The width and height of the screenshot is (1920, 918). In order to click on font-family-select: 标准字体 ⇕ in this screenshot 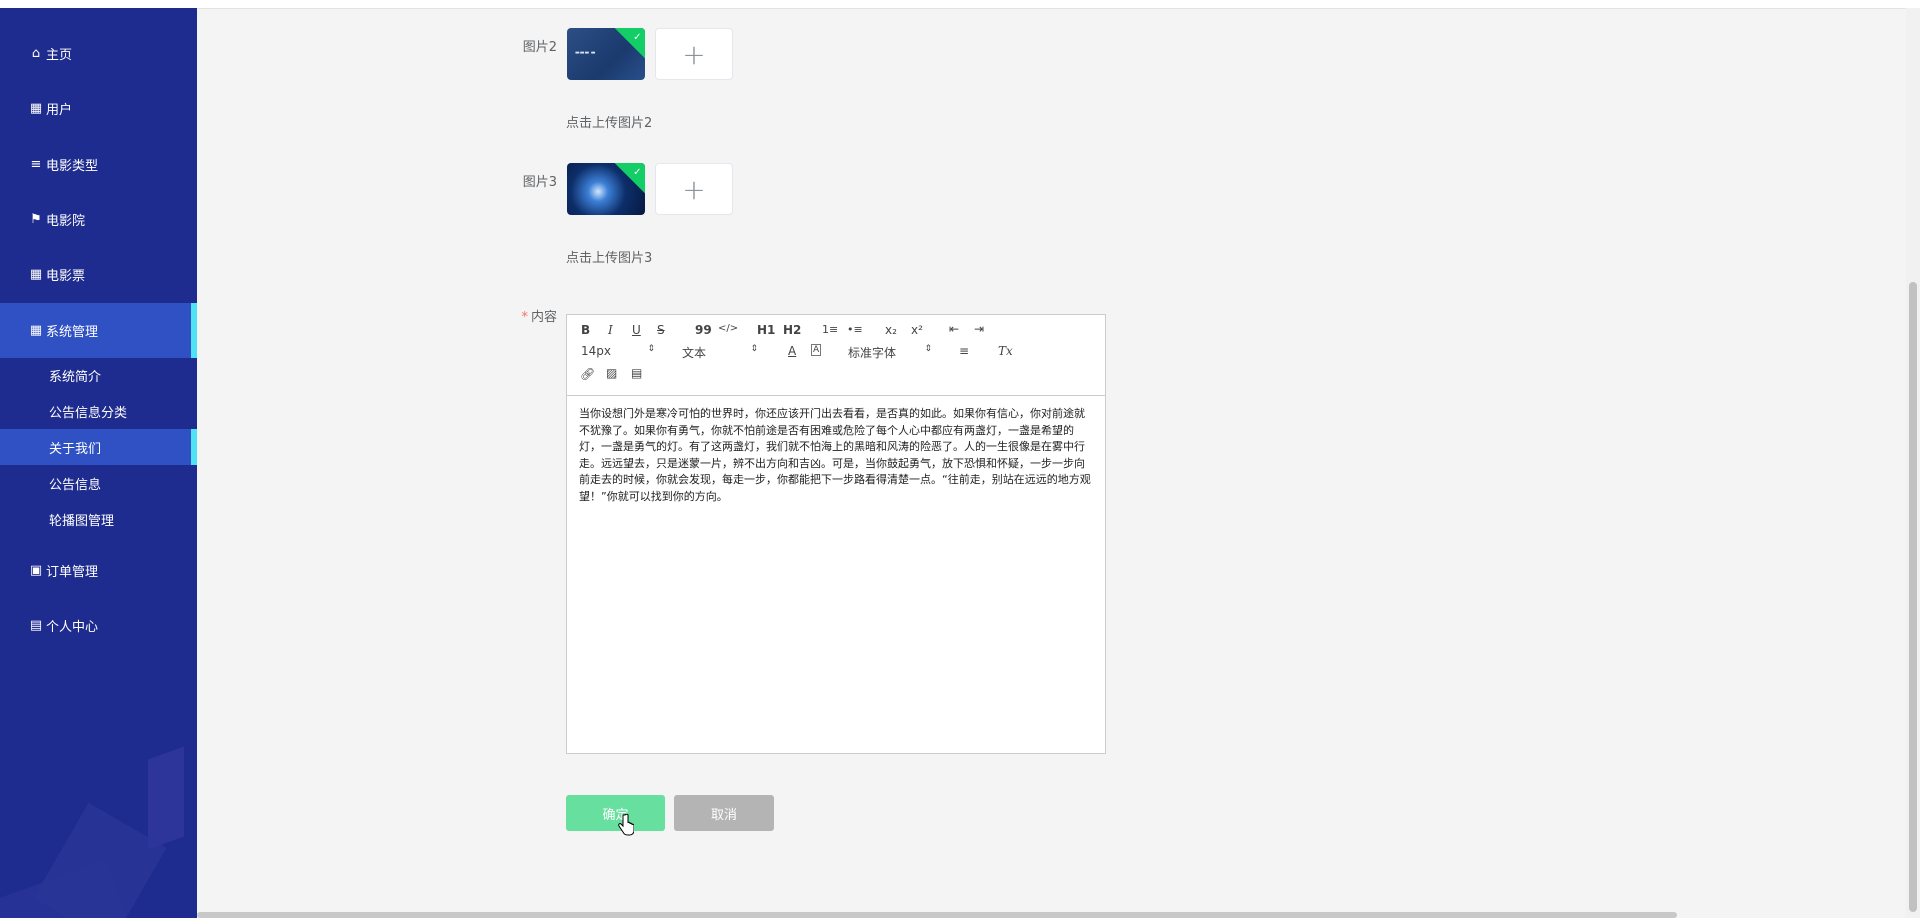, I will do `click(890, 352)`.